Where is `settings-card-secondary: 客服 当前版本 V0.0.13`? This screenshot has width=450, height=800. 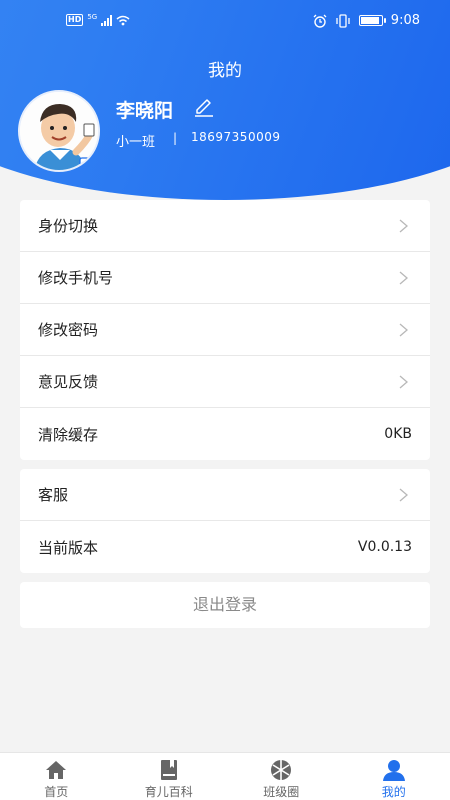 settings-card-secondary: 客服 当前版本 V0.0.13 is located at coordinates (225, 521).